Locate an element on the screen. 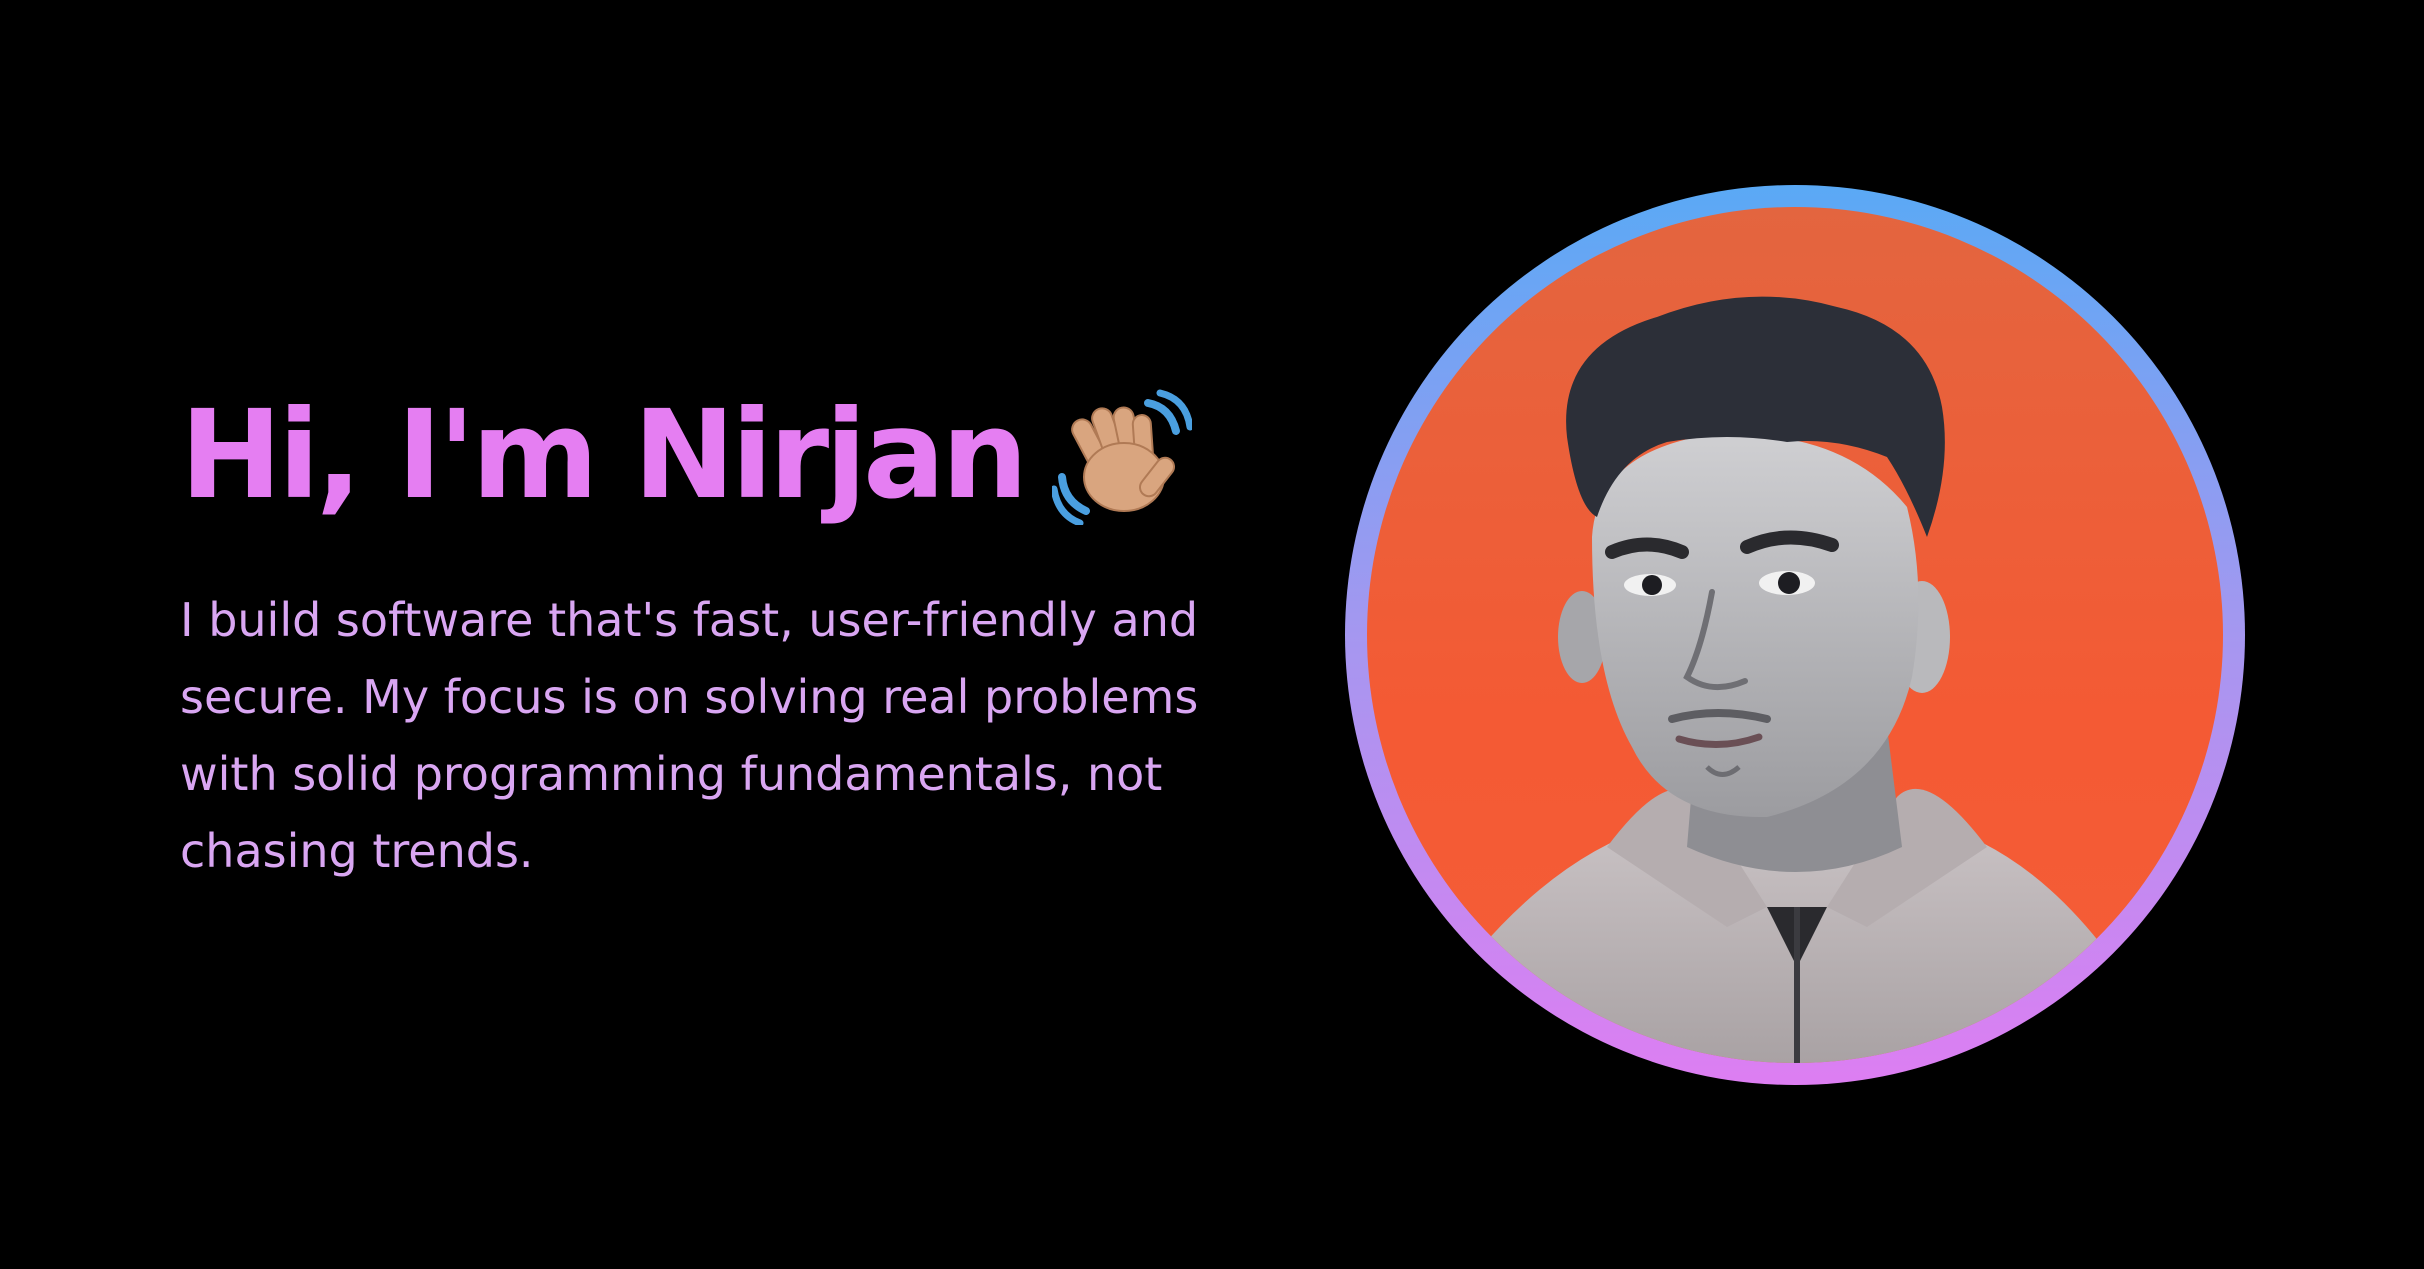 This screenshot has height=1269, width=2424. page-title: Hi, I'm Nirjan is located at coordinates (710, 455).